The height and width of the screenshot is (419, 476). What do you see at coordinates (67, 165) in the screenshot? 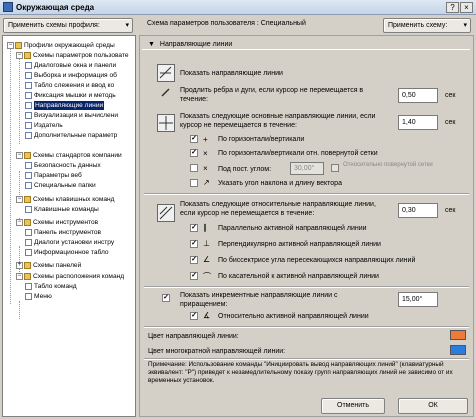
I see `tree-item: Безопасность данных` at bounding box center [67, 165].